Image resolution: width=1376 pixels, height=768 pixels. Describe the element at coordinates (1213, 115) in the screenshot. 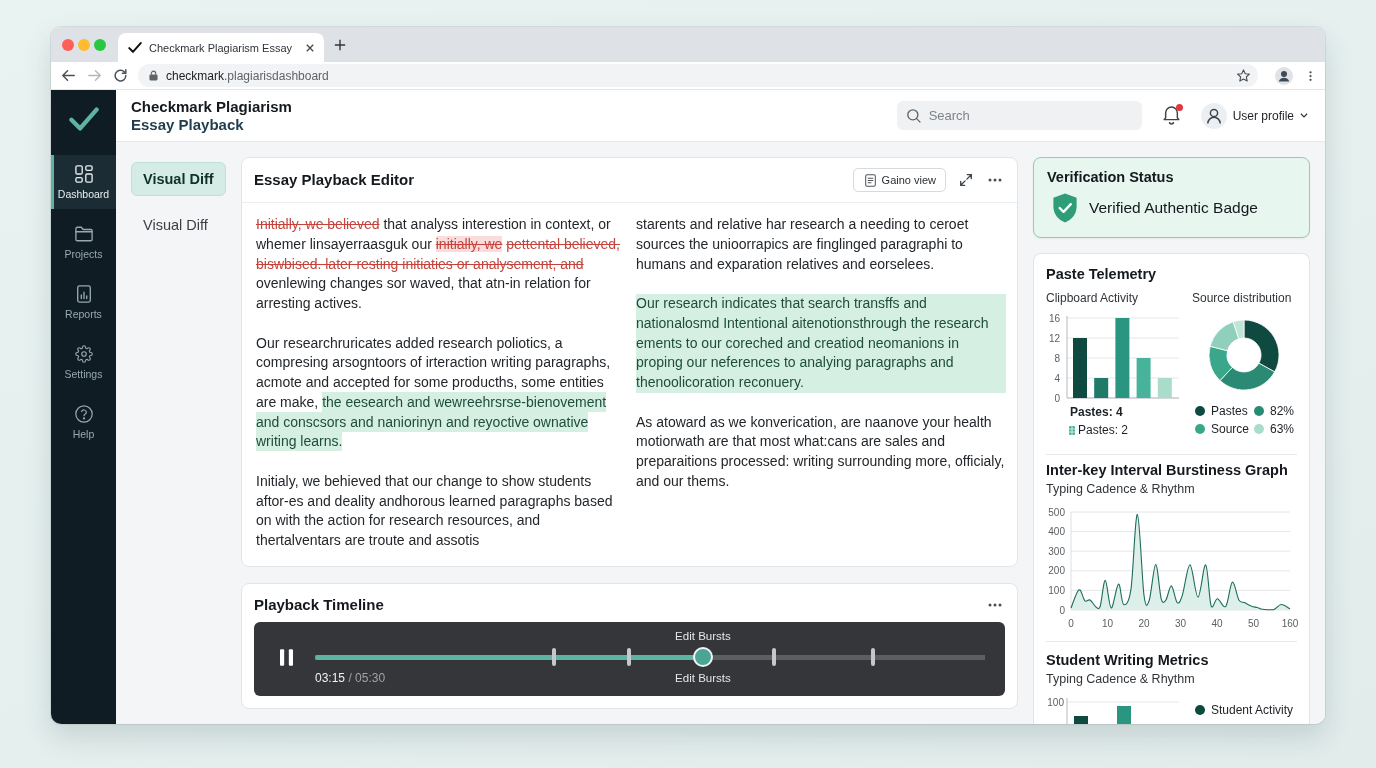

I see `user-avatar-icon` at that location.